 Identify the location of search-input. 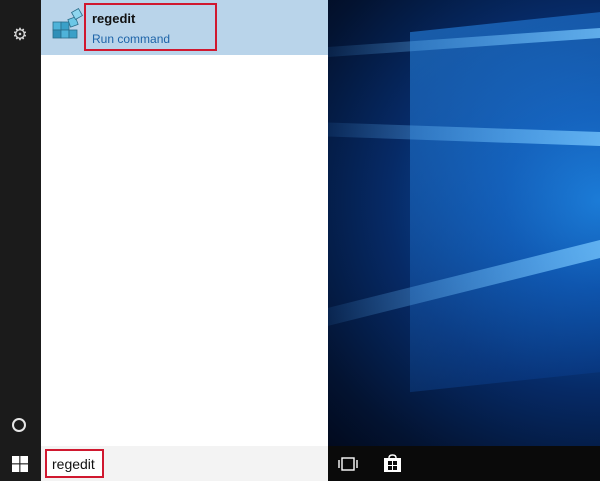
(74, 463).